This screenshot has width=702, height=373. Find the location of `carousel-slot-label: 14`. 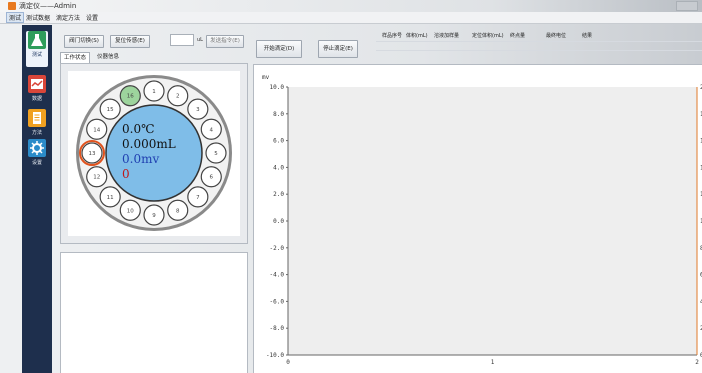

carousel-slot-label: 14 is located at coordinates (96, 130).